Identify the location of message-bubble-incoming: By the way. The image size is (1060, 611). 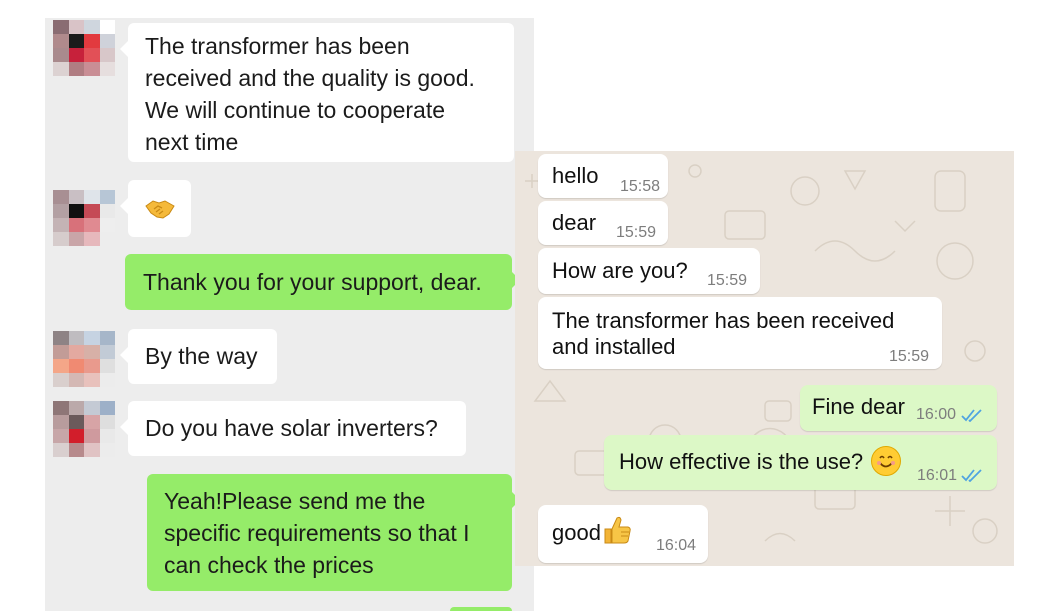
(198, 356).